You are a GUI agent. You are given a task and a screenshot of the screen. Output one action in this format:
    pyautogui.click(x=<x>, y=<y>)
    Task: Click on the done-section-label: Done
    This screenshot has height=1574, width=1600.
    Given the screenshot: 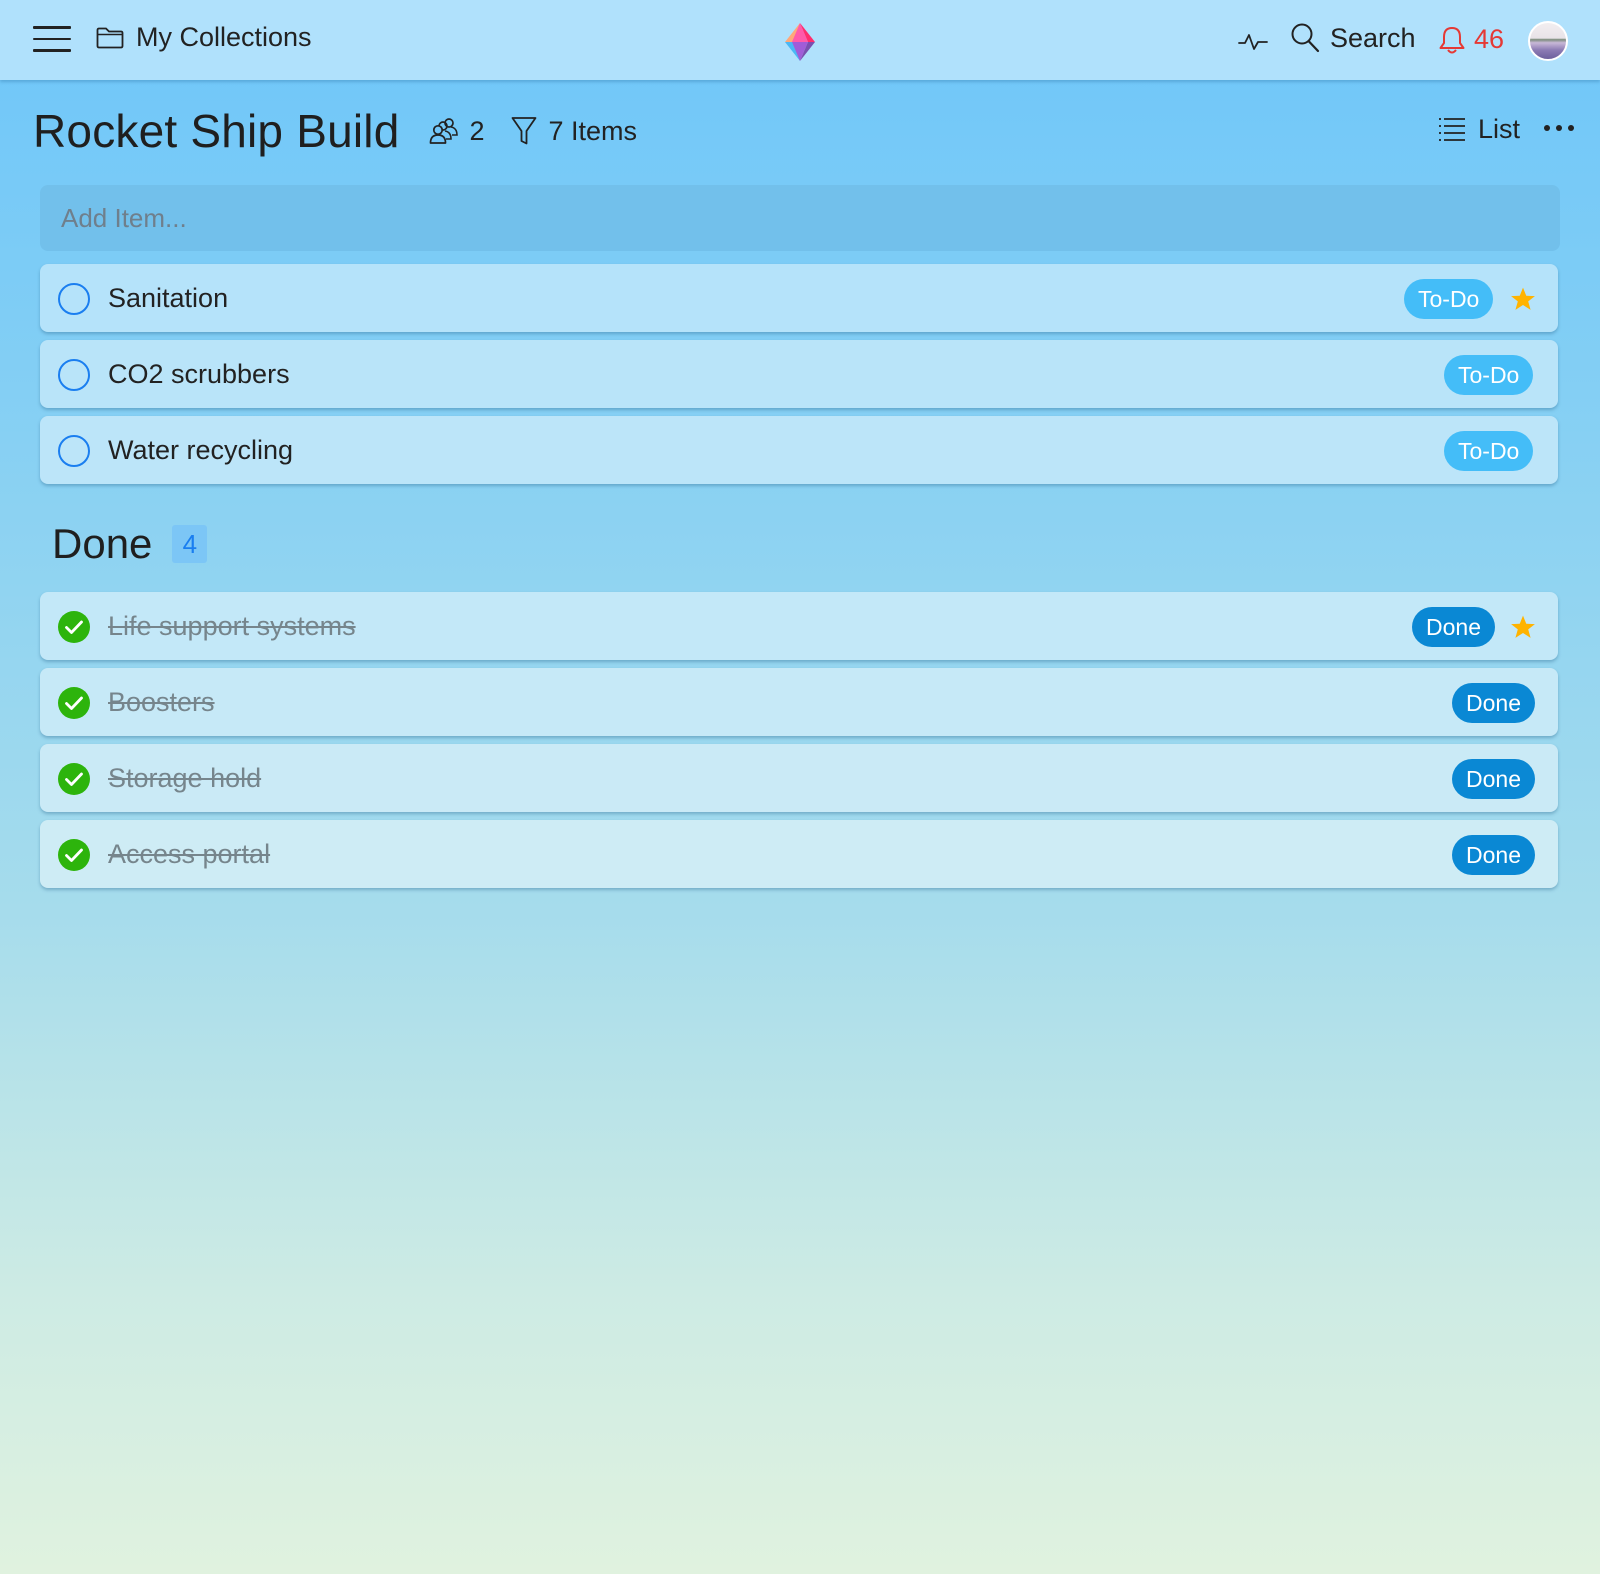 What is the action you would take?
    pyautogui.click(x=102, y=543)
    